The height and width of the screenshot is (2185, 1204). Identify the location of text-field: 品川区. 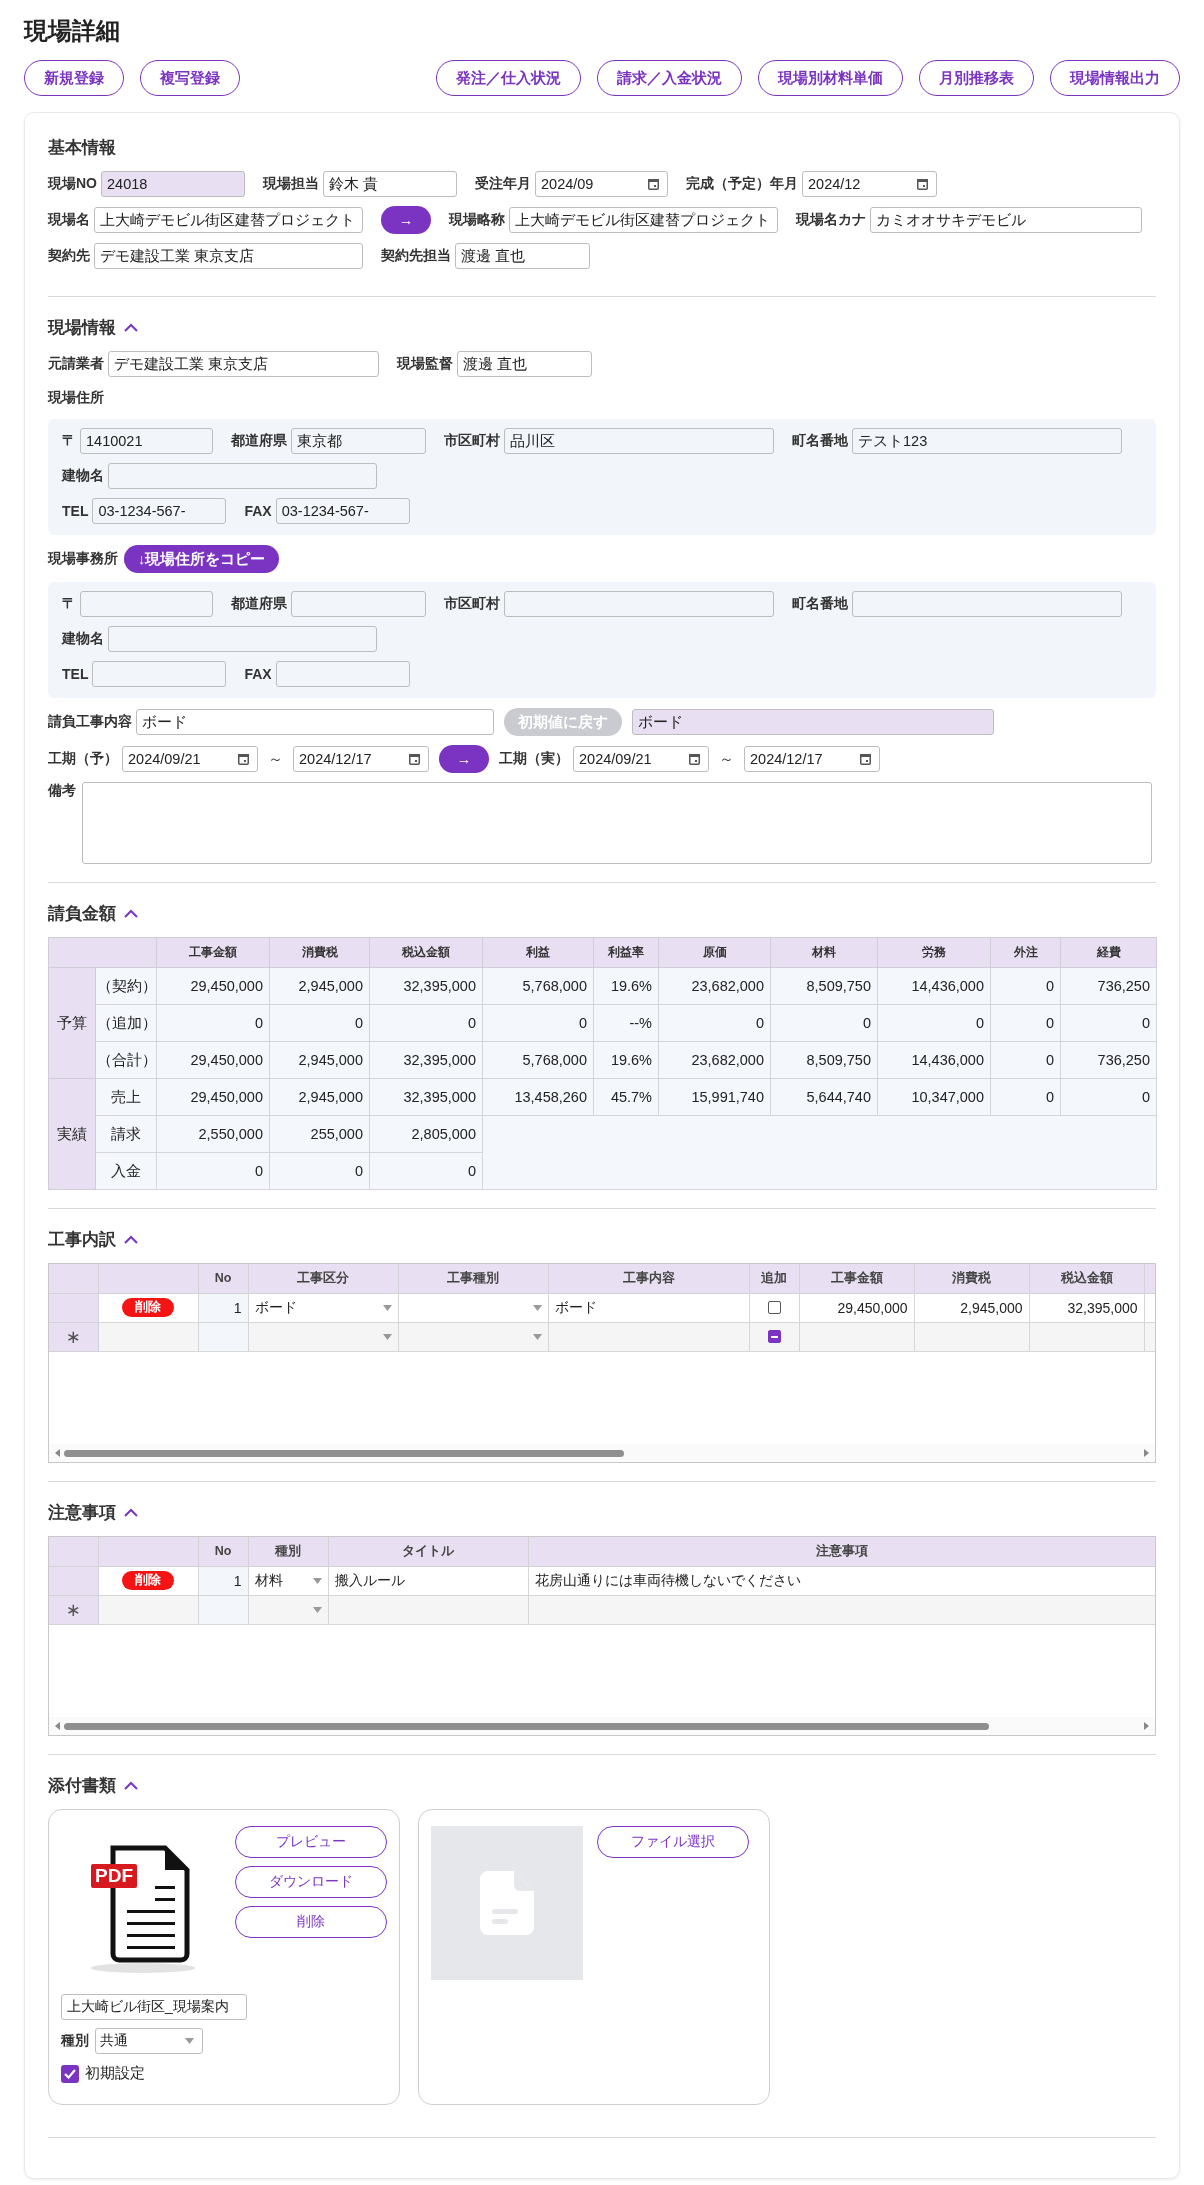
(639, 441).